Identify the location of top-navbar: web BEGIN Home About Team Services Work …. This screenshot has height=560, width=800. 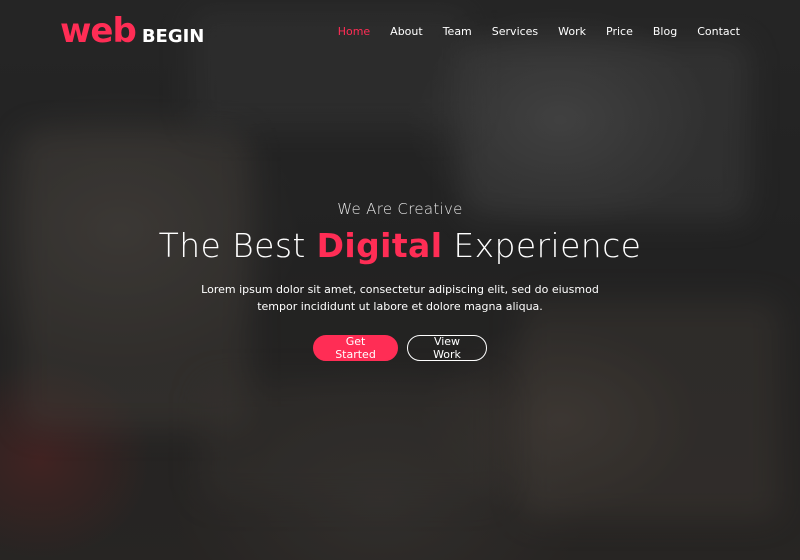
(400, 31).